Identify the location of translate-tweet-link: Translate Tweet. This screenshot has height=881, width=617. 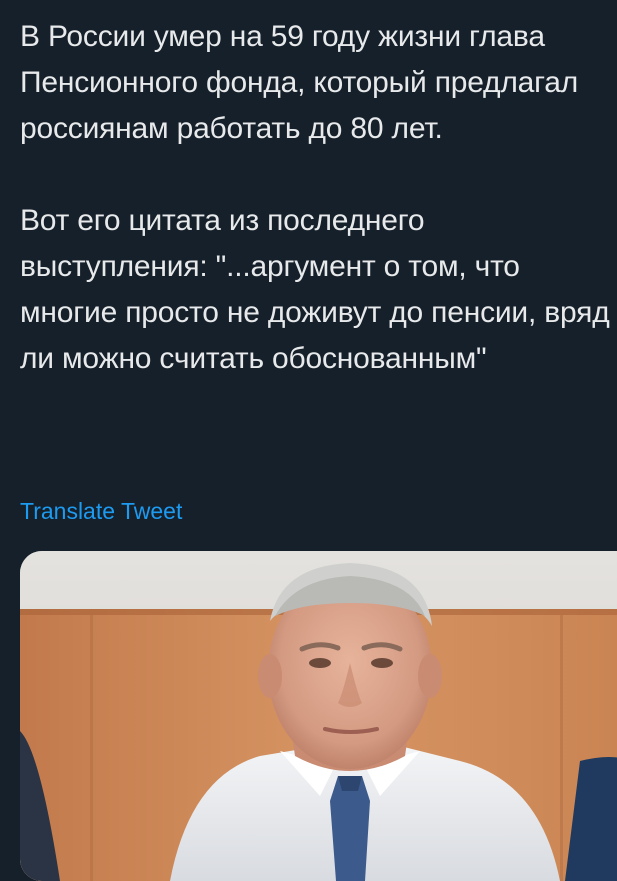
(101, 511).